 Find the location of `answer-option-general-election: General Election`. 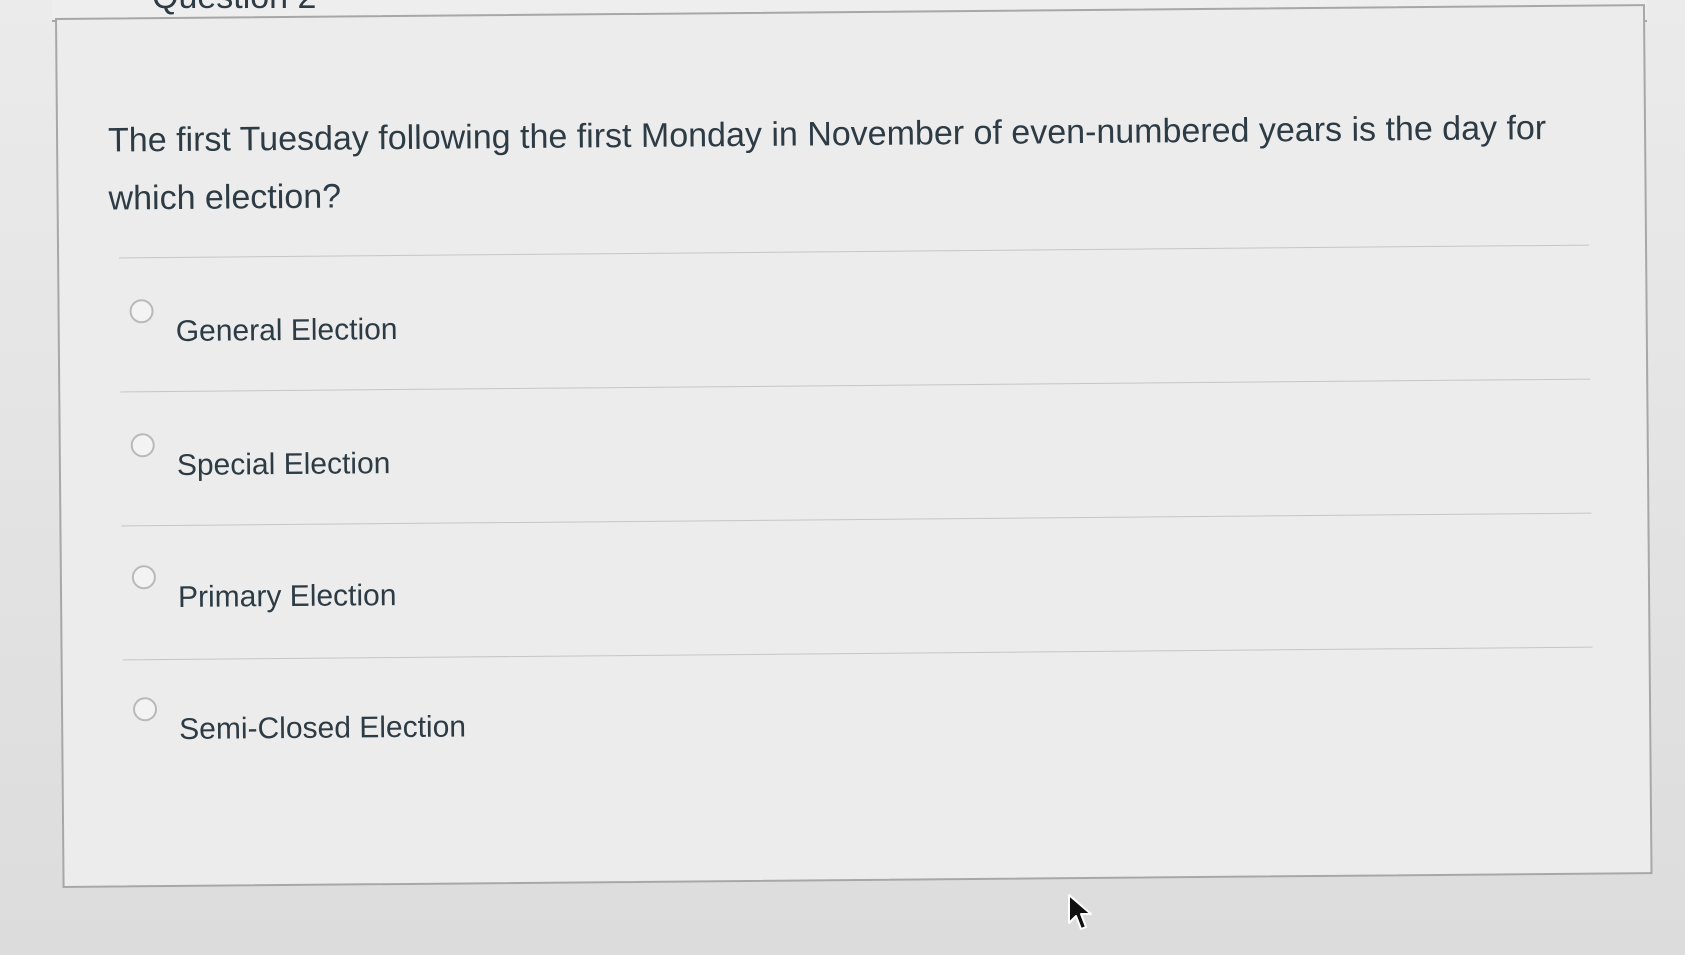

answer-option-general-election: General Election is located at coordinates (854, 338).